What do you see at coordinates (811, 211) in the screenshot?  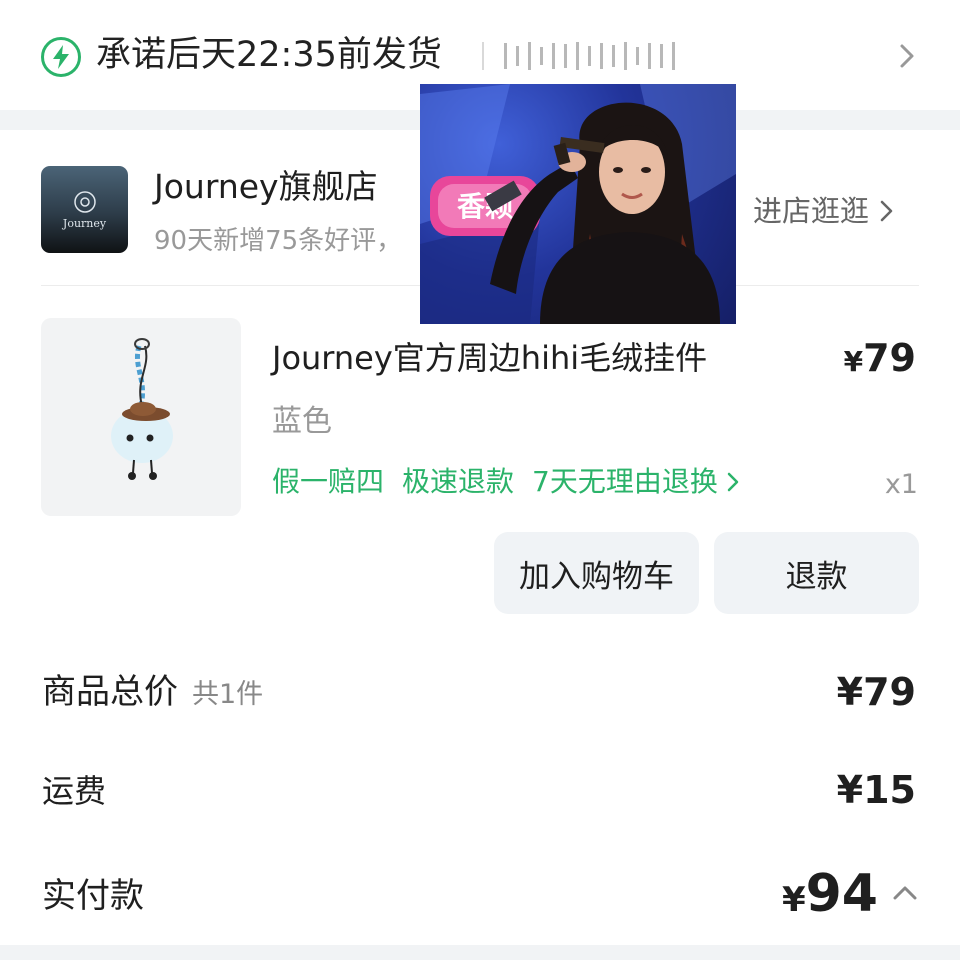 I see `visit-store-label: 进店逛逛` at bounding box center [811, 211].